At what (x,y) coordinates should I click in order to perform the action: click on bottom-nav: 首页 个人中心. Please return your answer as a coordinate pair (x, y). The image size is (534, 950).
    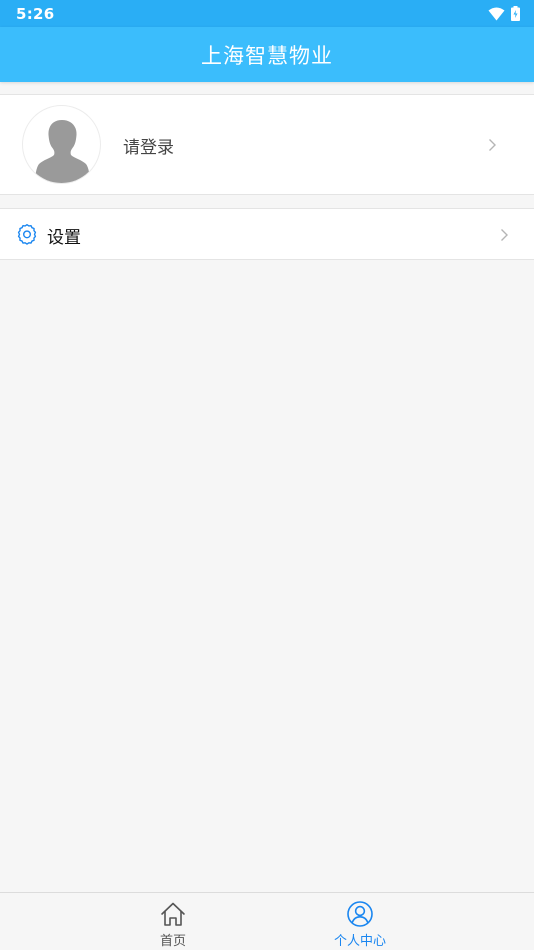
    Looking at the image, I should click on (267, 921).